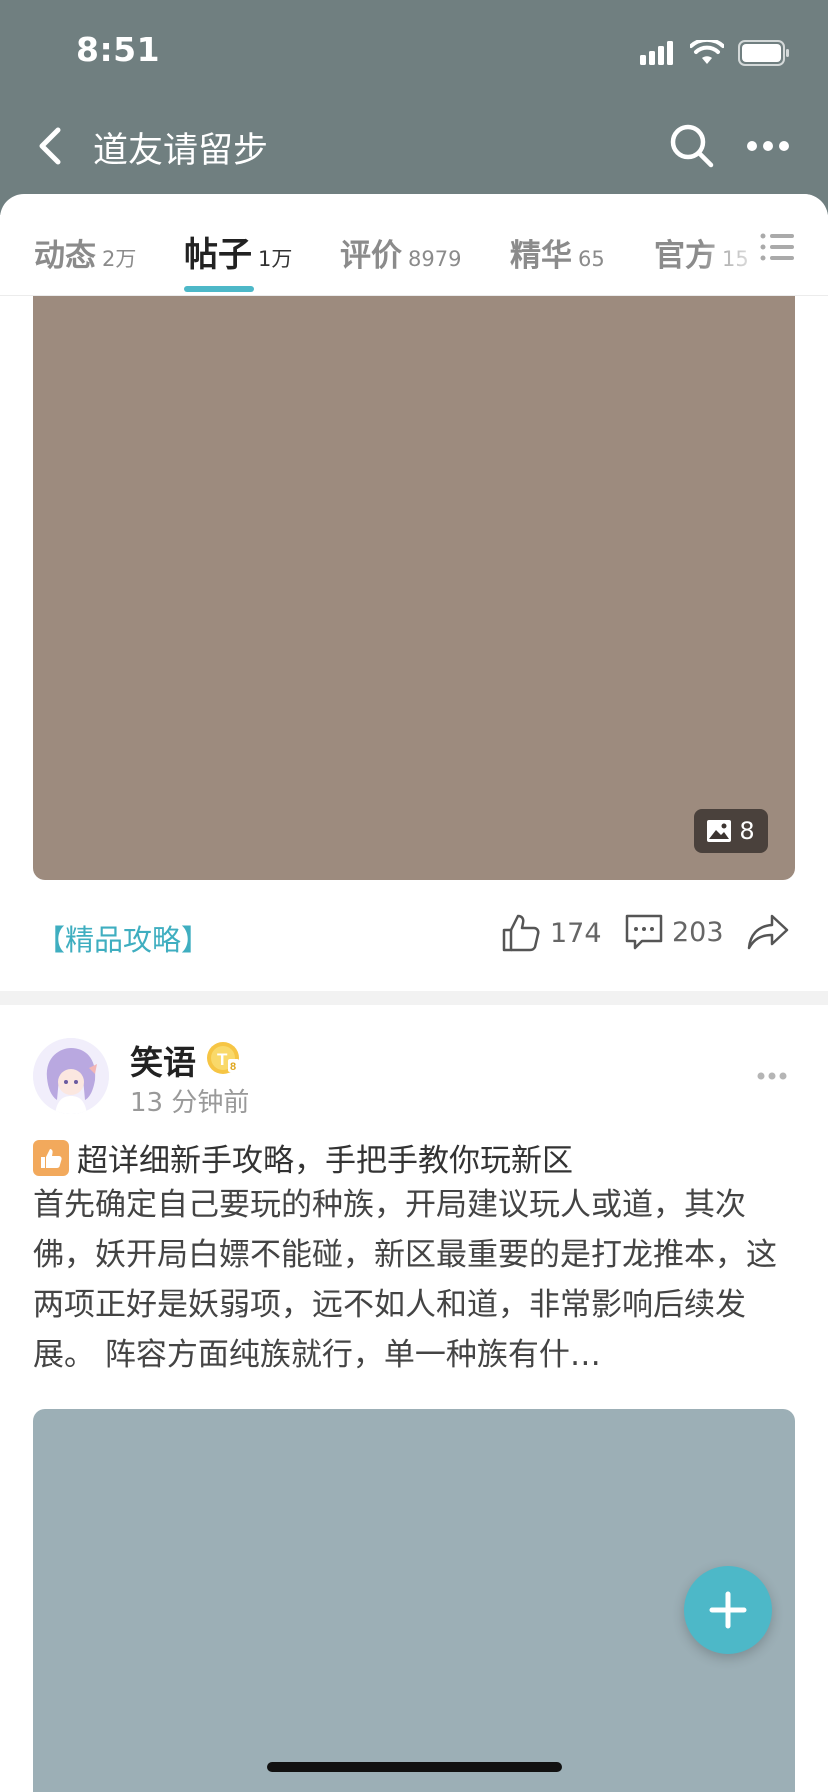 This screenshot has height=1792, width=828. Describe the element at coordinates (698, 932) in the screenshot. I see `comment-count: 203` at that location.